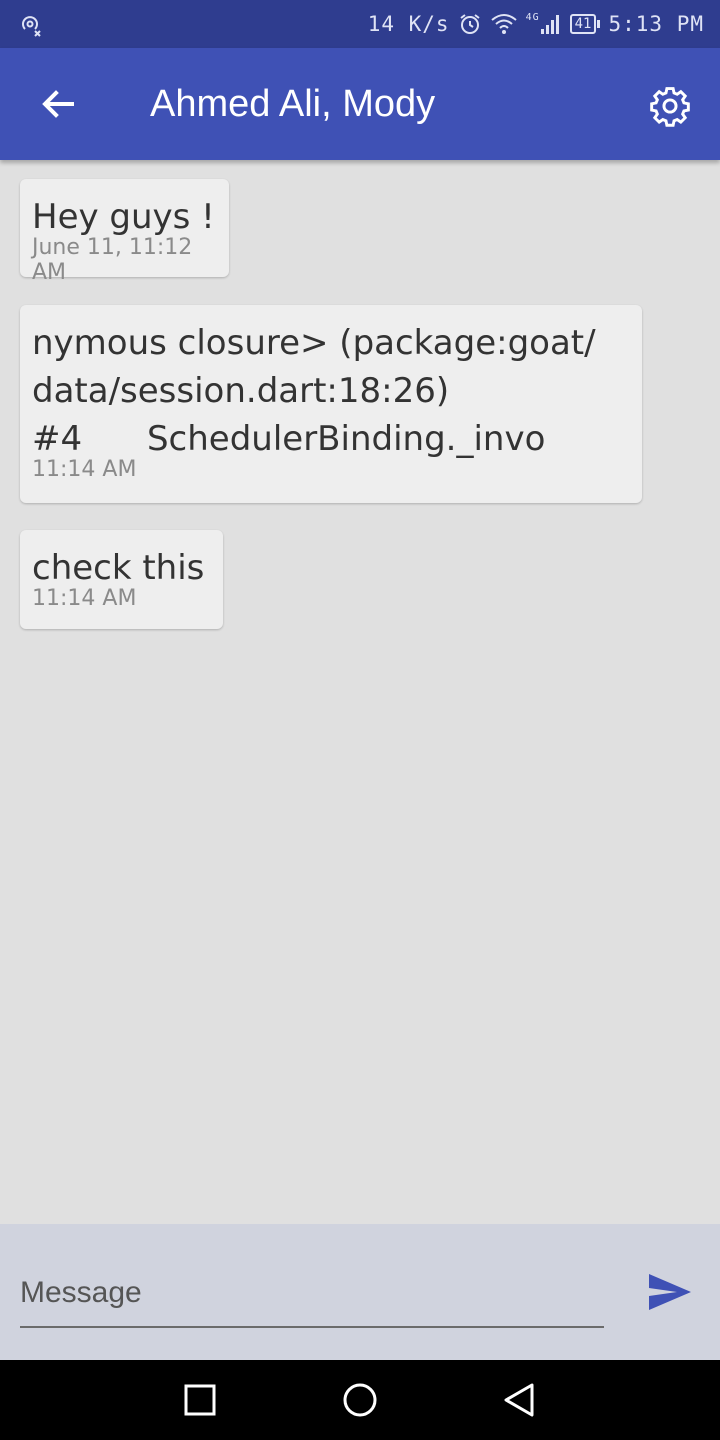 The image size is (720, 1440). What do you see at coordinates (360, 24) in the screenshot?
I see `status-bar: 14 K/s 4G 41 5:13 PM` at bounding box center [360, 24].